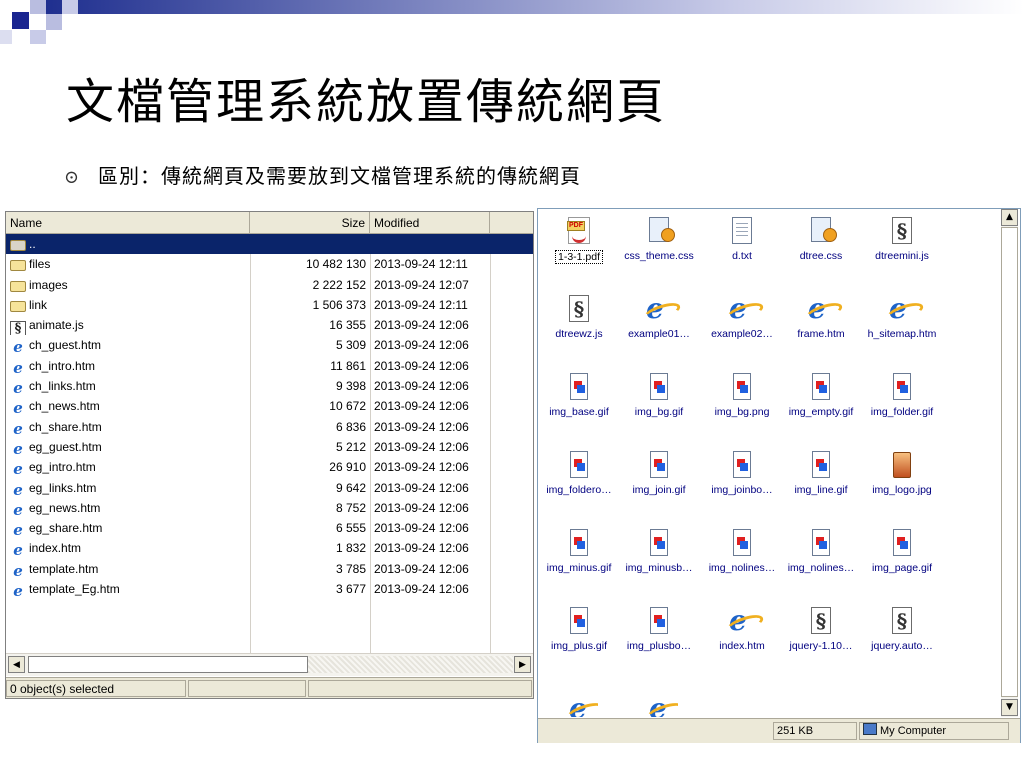 This screenshot has width=1024, height=768. What do you see at coordinates (579, 334) in the screenshot?
I see `file-icon-label: dtreewz.js` at bounding box center [579, 334].